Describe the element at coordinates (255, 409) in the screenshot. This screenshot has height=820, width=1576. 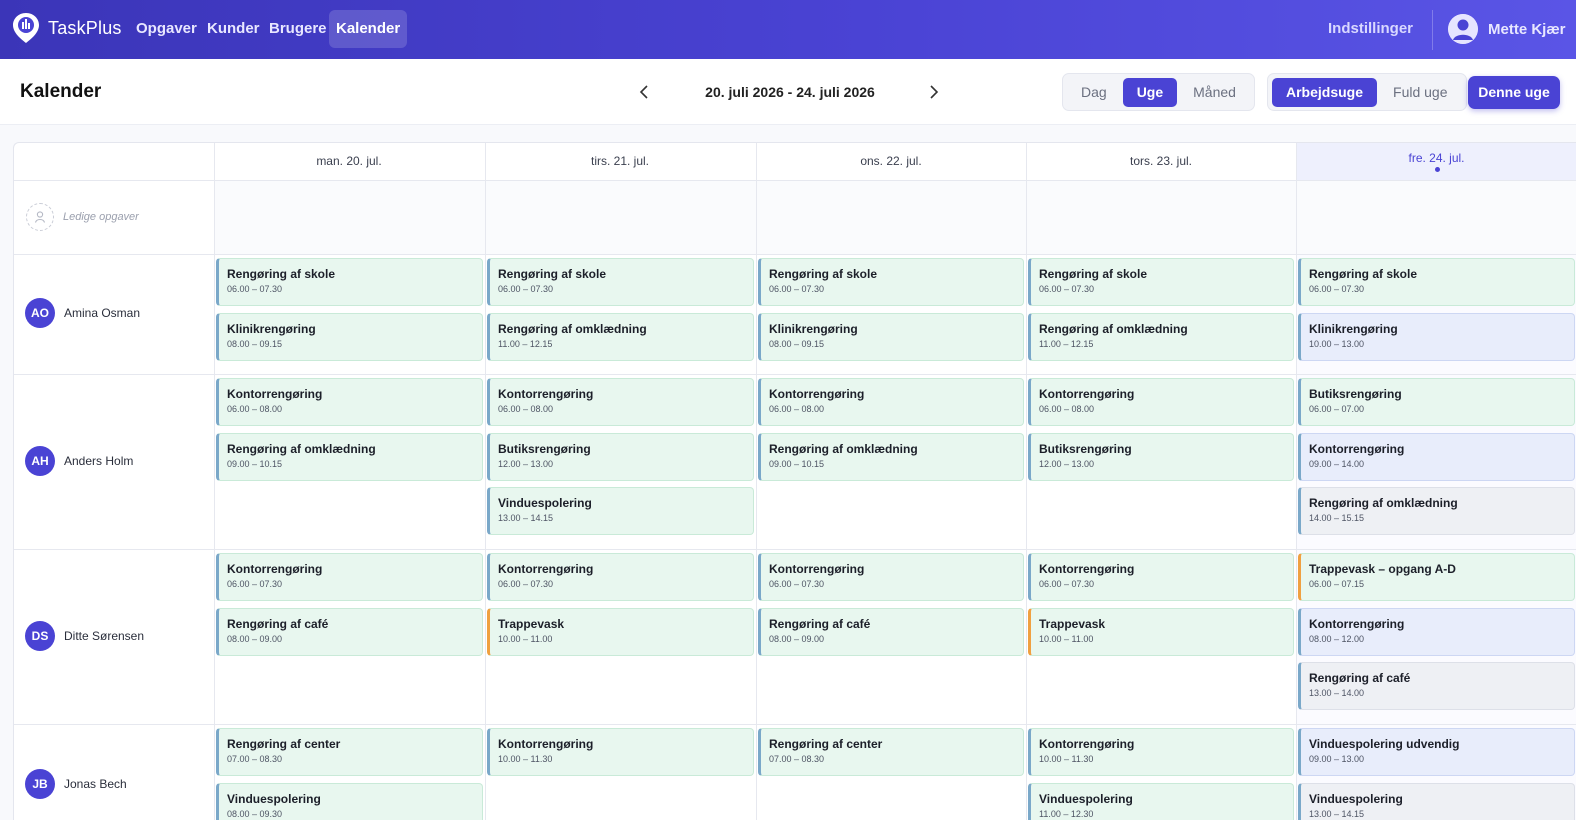
I see `task-time: 06.00 – 08.00` at that location.